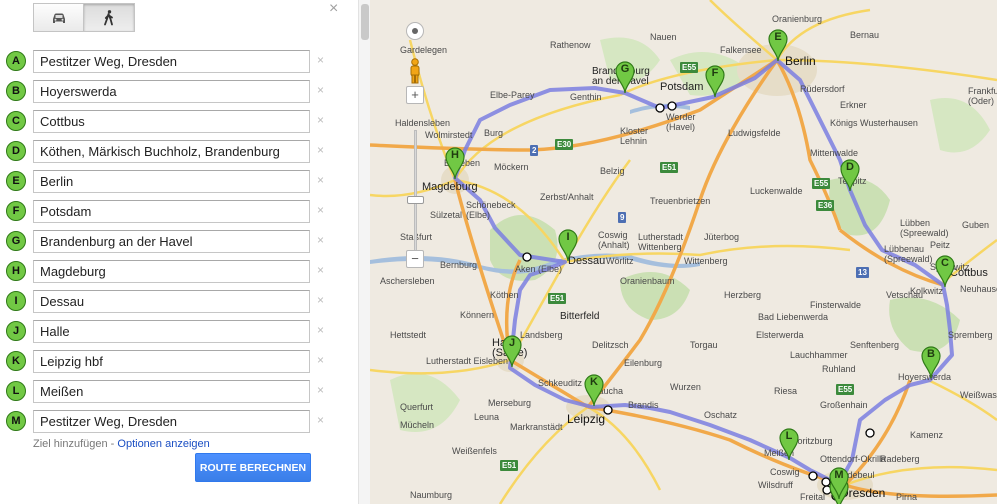  Describe the element at coordinates (557, 298) in the screenshot. I see `highway-shield: E51` at that location.